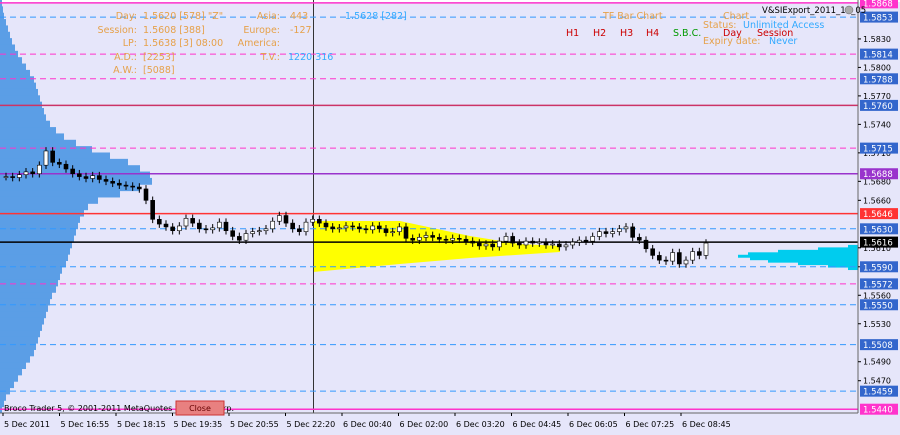 The image size is (900, 435). Describe the element at coordinates (311, 424) in the screenshot. I see `time-tick-label: 5 Dec 22:20` at that location.